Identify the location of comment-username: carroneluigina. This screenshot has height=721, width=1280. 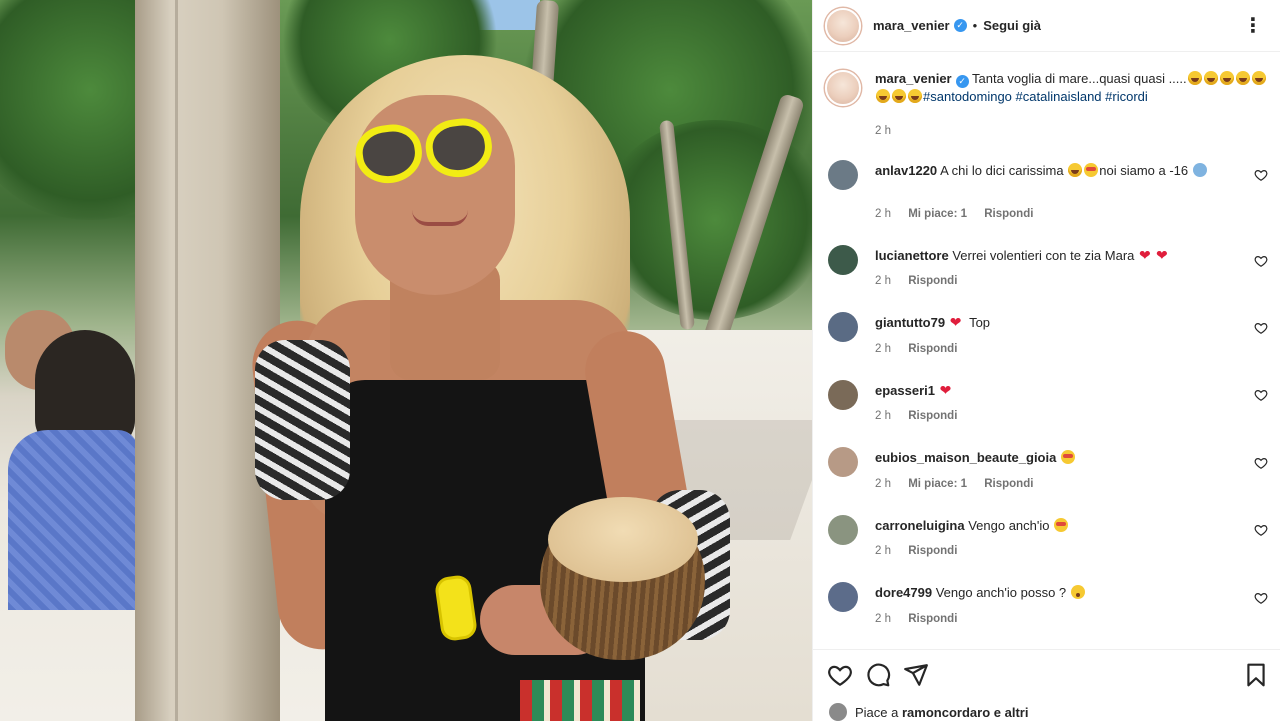
(920, 525).